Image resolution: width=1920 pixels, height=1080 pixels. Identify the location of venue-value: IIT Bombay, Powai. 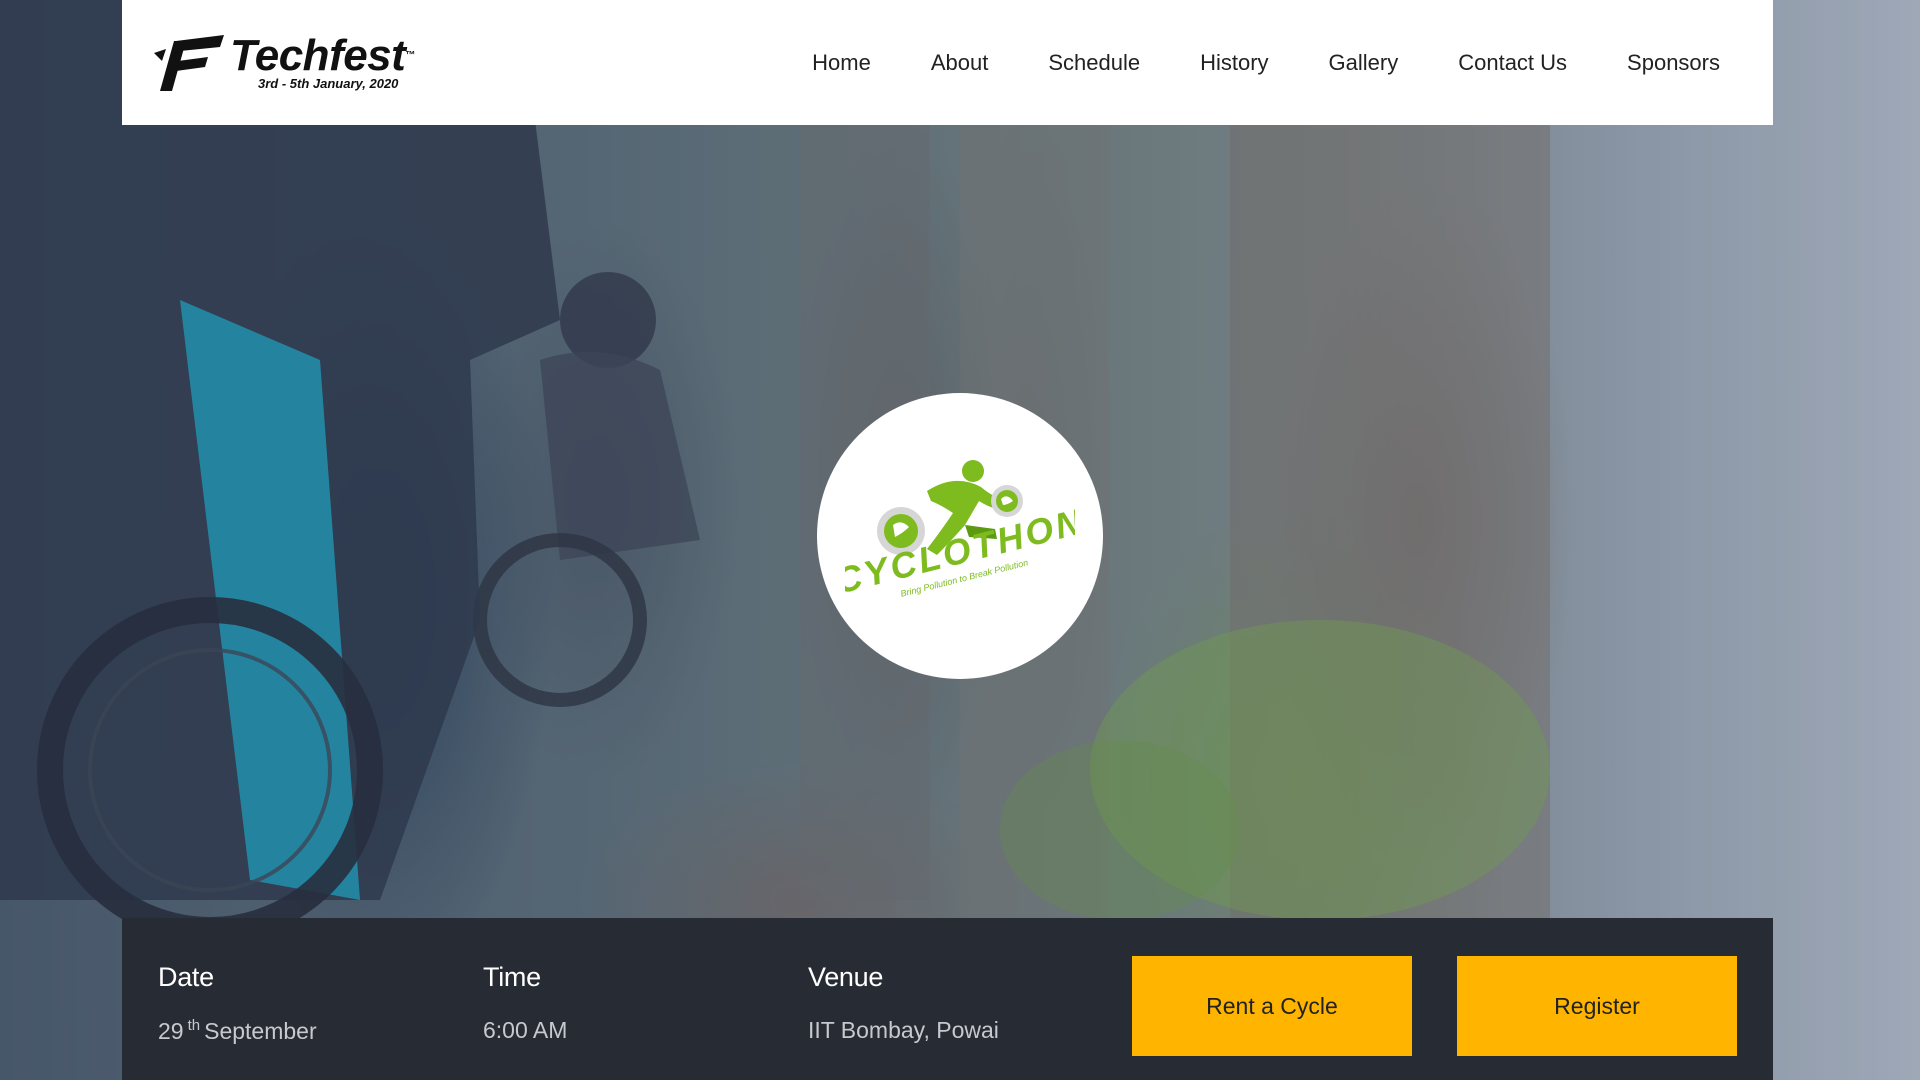
(903, 1030).